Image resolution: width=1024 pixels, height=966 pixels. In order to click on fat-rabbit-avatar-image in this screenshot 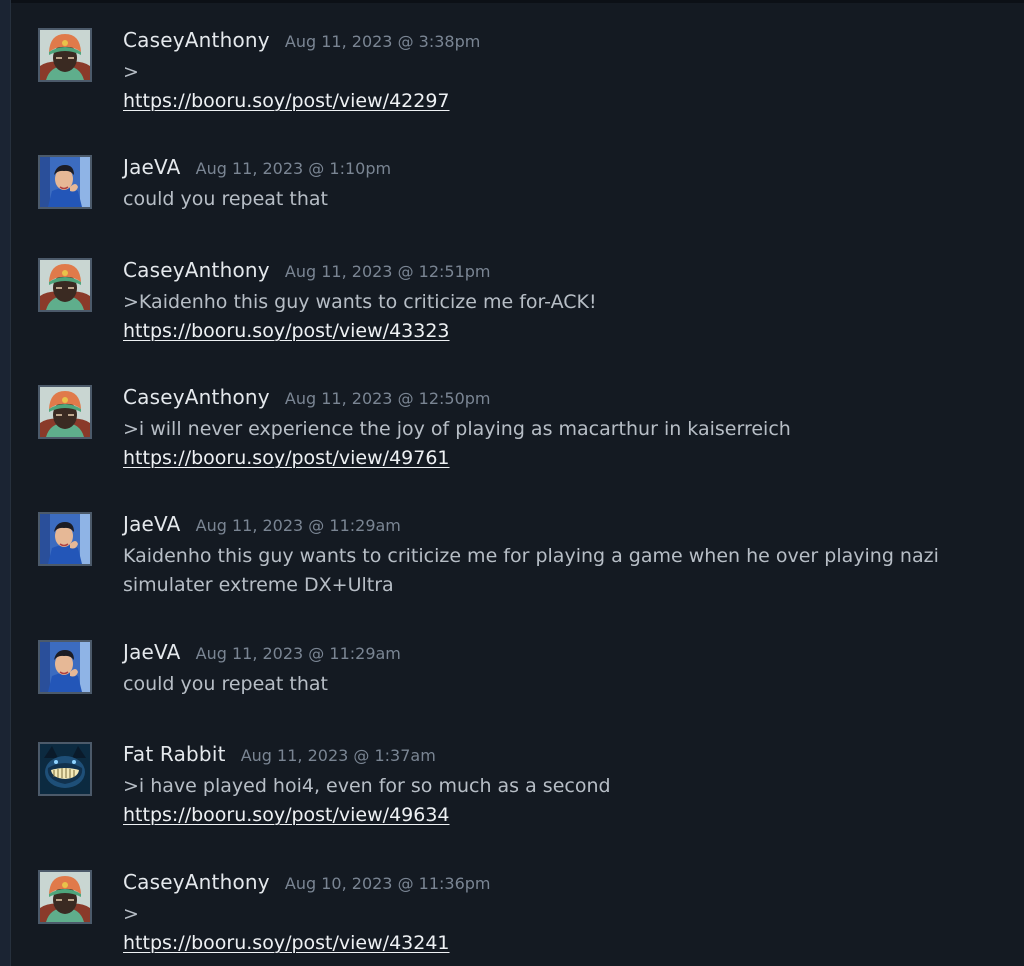, I will do `click(65, 769)`.